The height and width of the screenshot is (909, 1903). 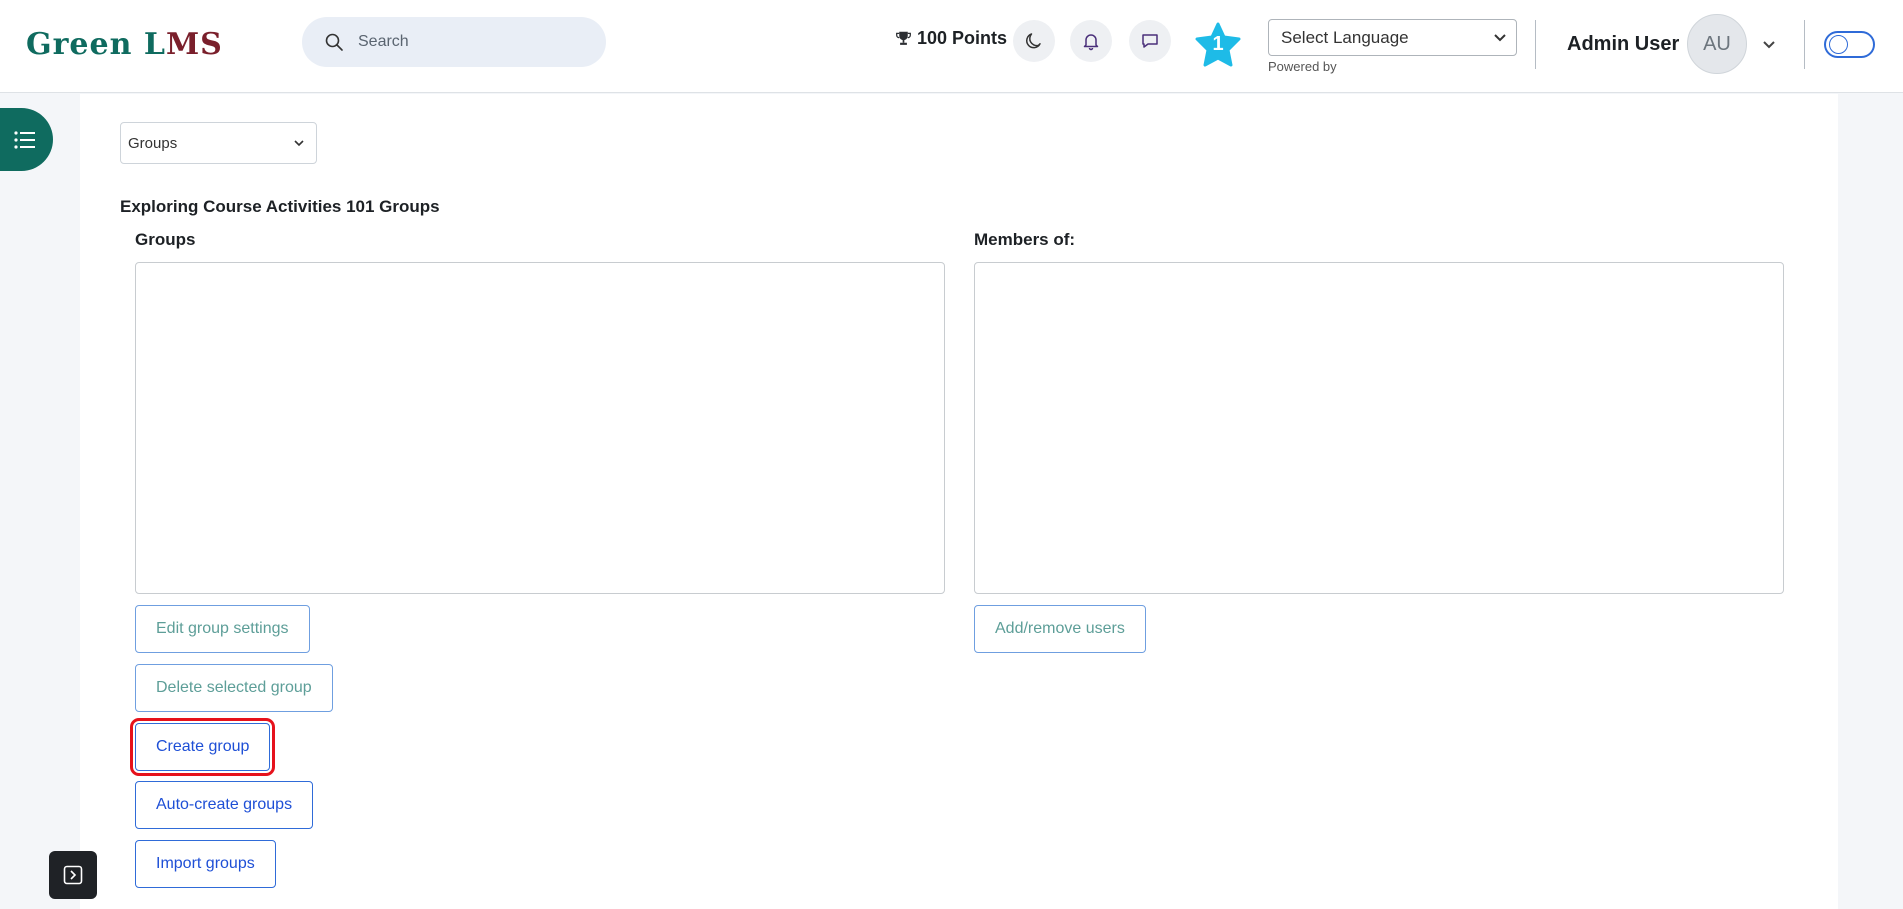 I want to click on sidebar-drawer-button, so click(x=26, y=139).